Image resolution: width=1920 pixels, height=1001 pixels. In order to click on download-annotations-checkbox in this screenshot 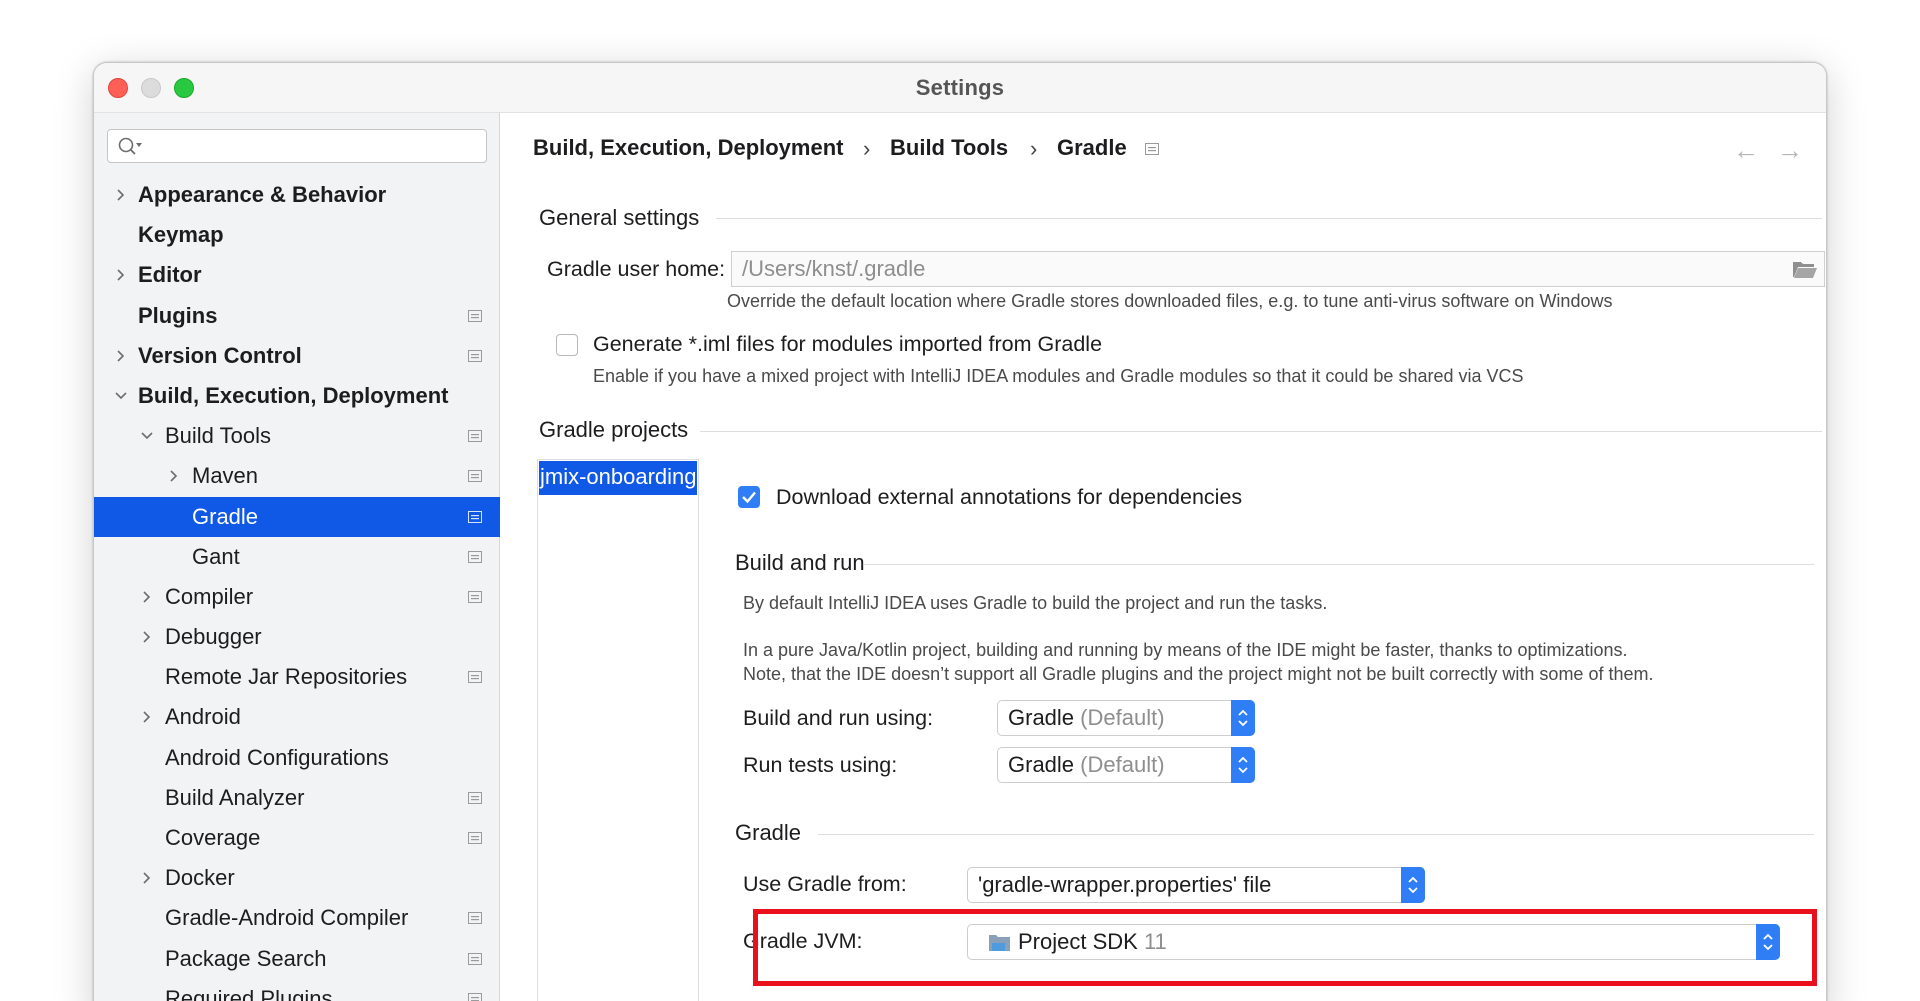, I will do `click(749, 497)`.